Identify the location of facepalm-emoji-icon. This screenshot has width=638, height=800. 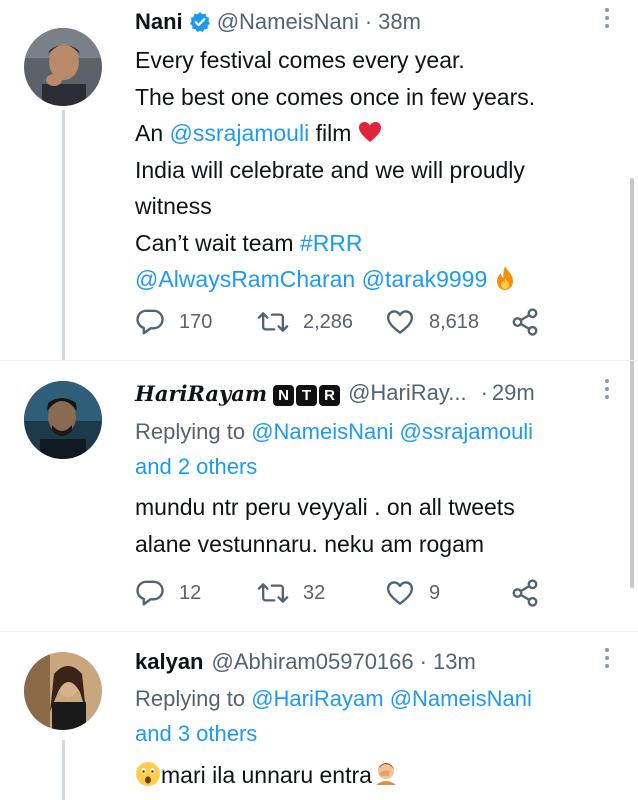
(385, 774).